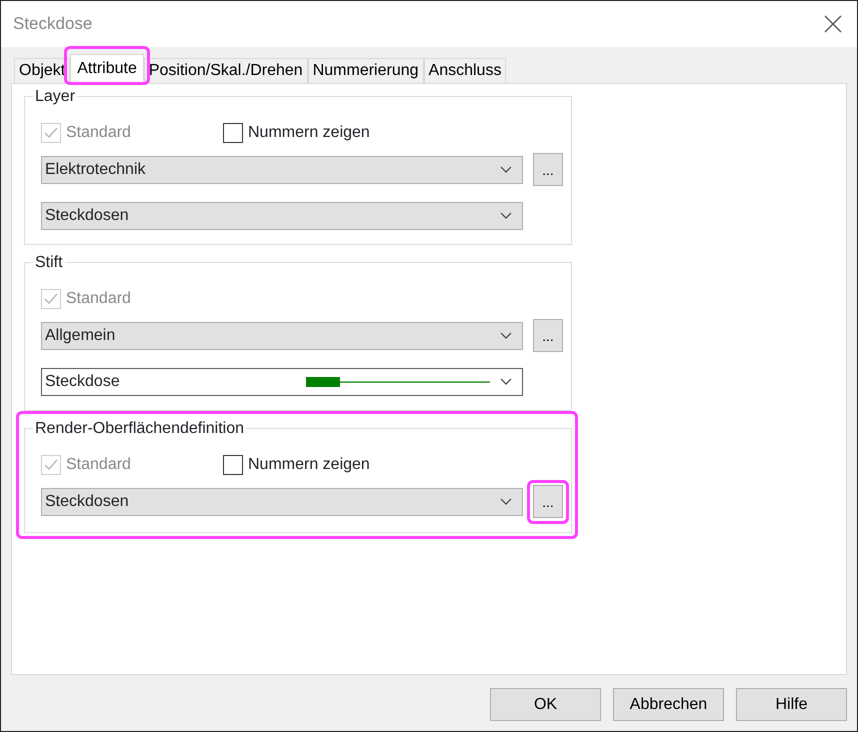  What do you see at coordinates (366, 70) in the screenshot?
I see `tab: Nummerierung` at bounding box center [366, 70].